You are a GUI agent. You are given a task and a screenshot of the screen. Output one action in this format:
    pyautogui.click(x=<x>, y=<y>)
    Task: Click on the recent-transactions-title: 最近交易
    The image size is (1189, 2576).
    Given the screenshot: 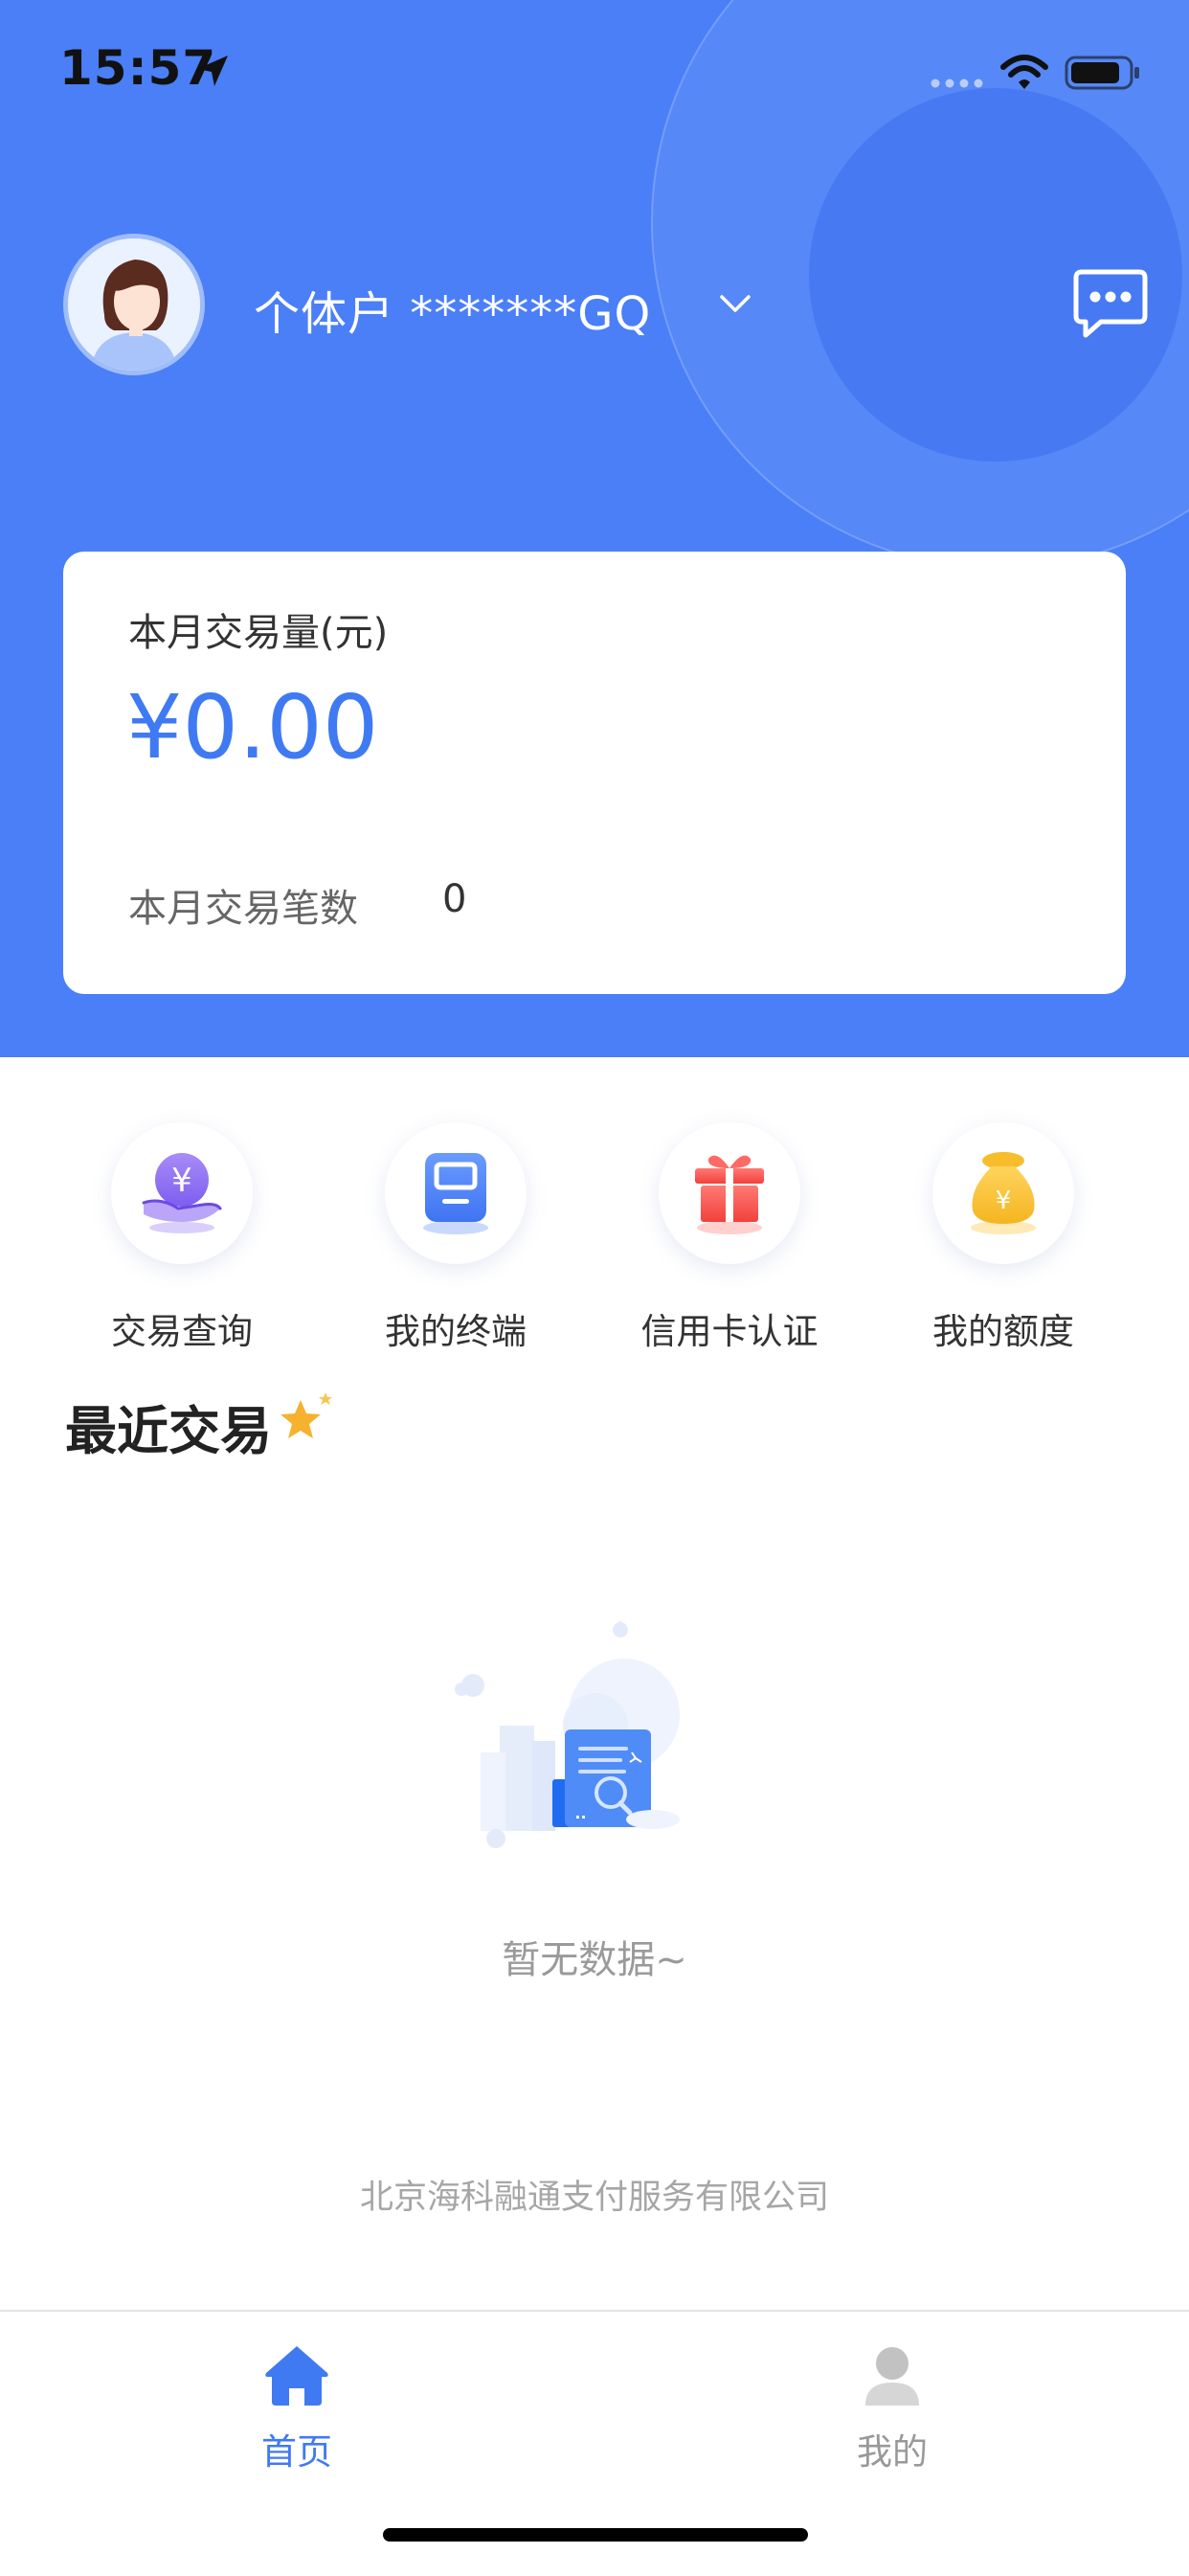 What is the action you would take?
    pyautogui.click(x=168, y=1431)
    